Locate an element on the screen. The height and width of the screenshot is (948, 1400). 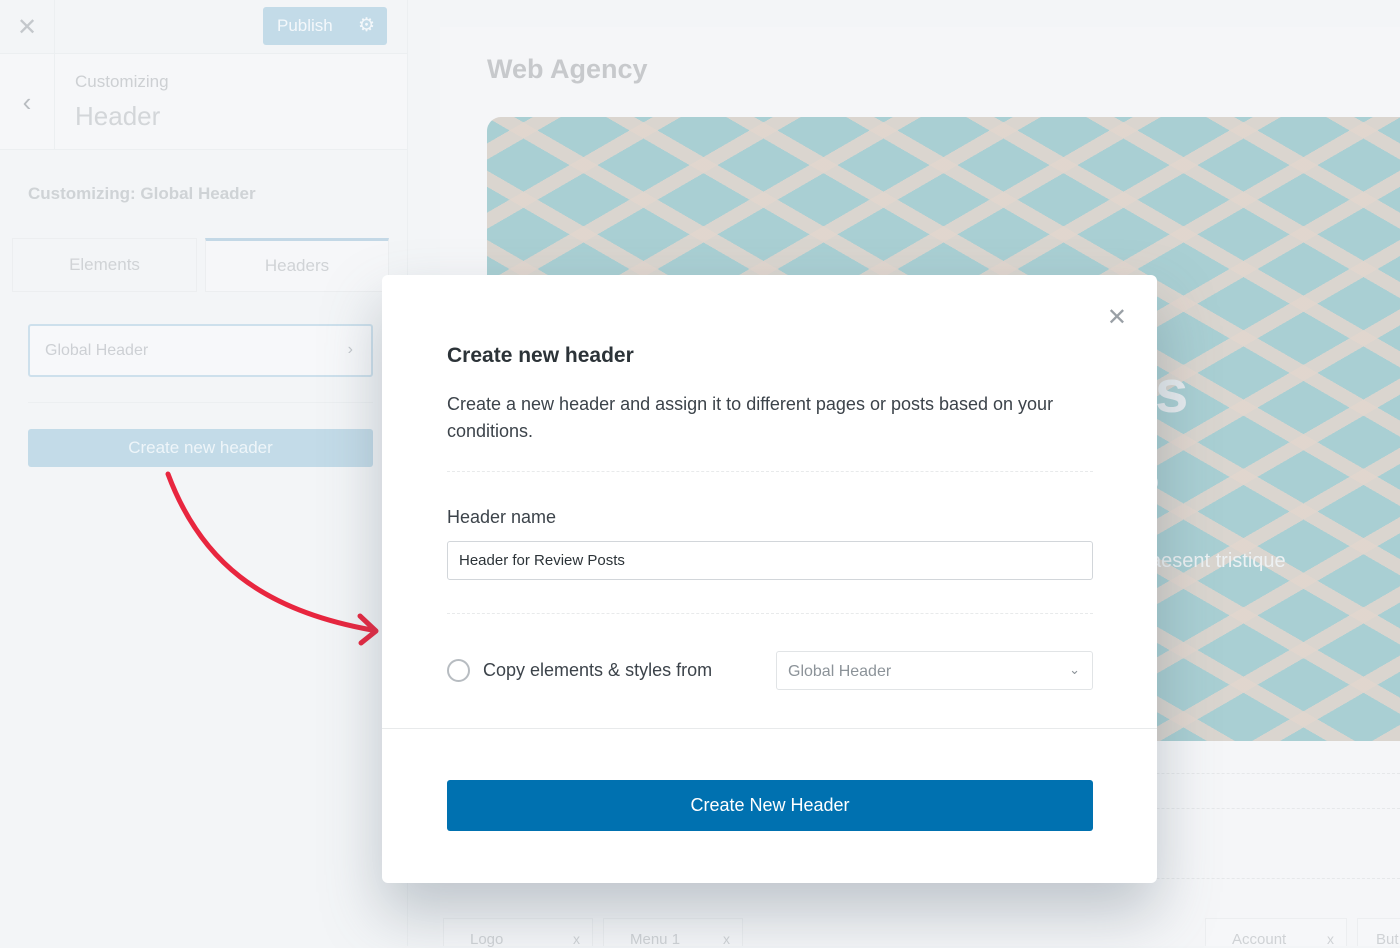
header-name-label: Header name is located at coordinates (502, 517).